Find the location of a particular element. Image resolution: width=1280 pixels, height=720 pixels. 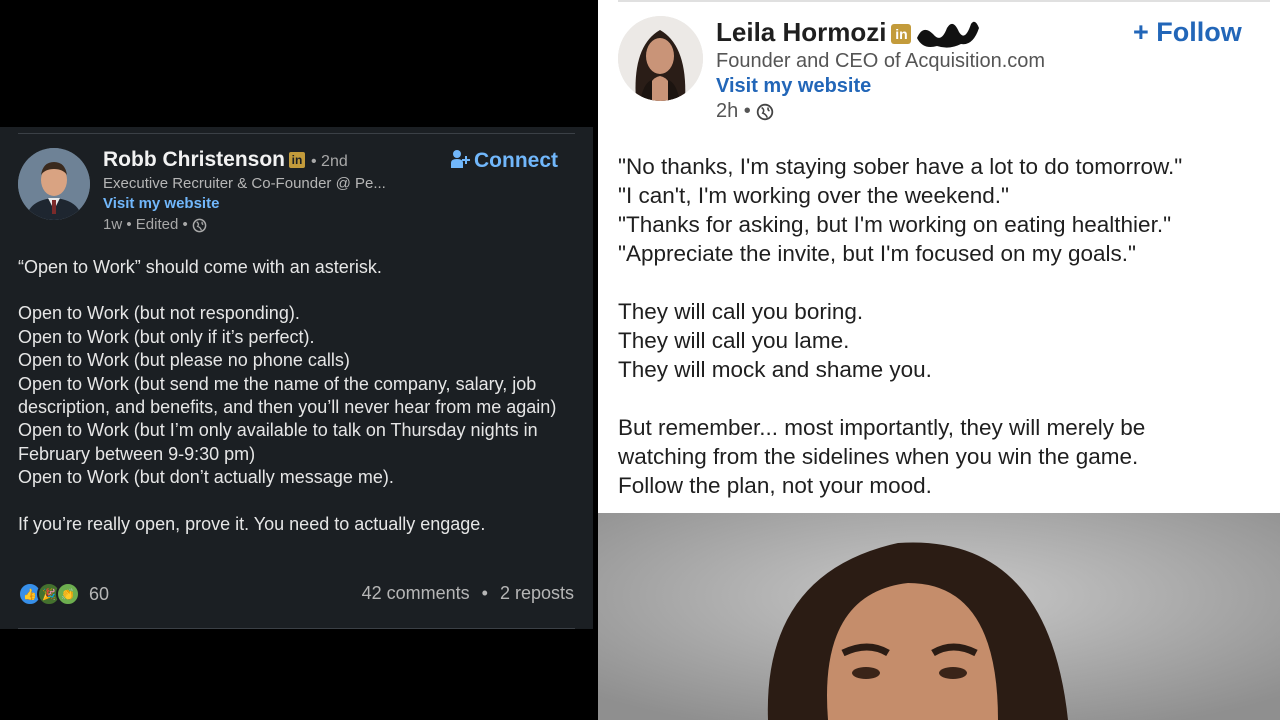

post-time: 2h • is located at coordinates (733, 111).